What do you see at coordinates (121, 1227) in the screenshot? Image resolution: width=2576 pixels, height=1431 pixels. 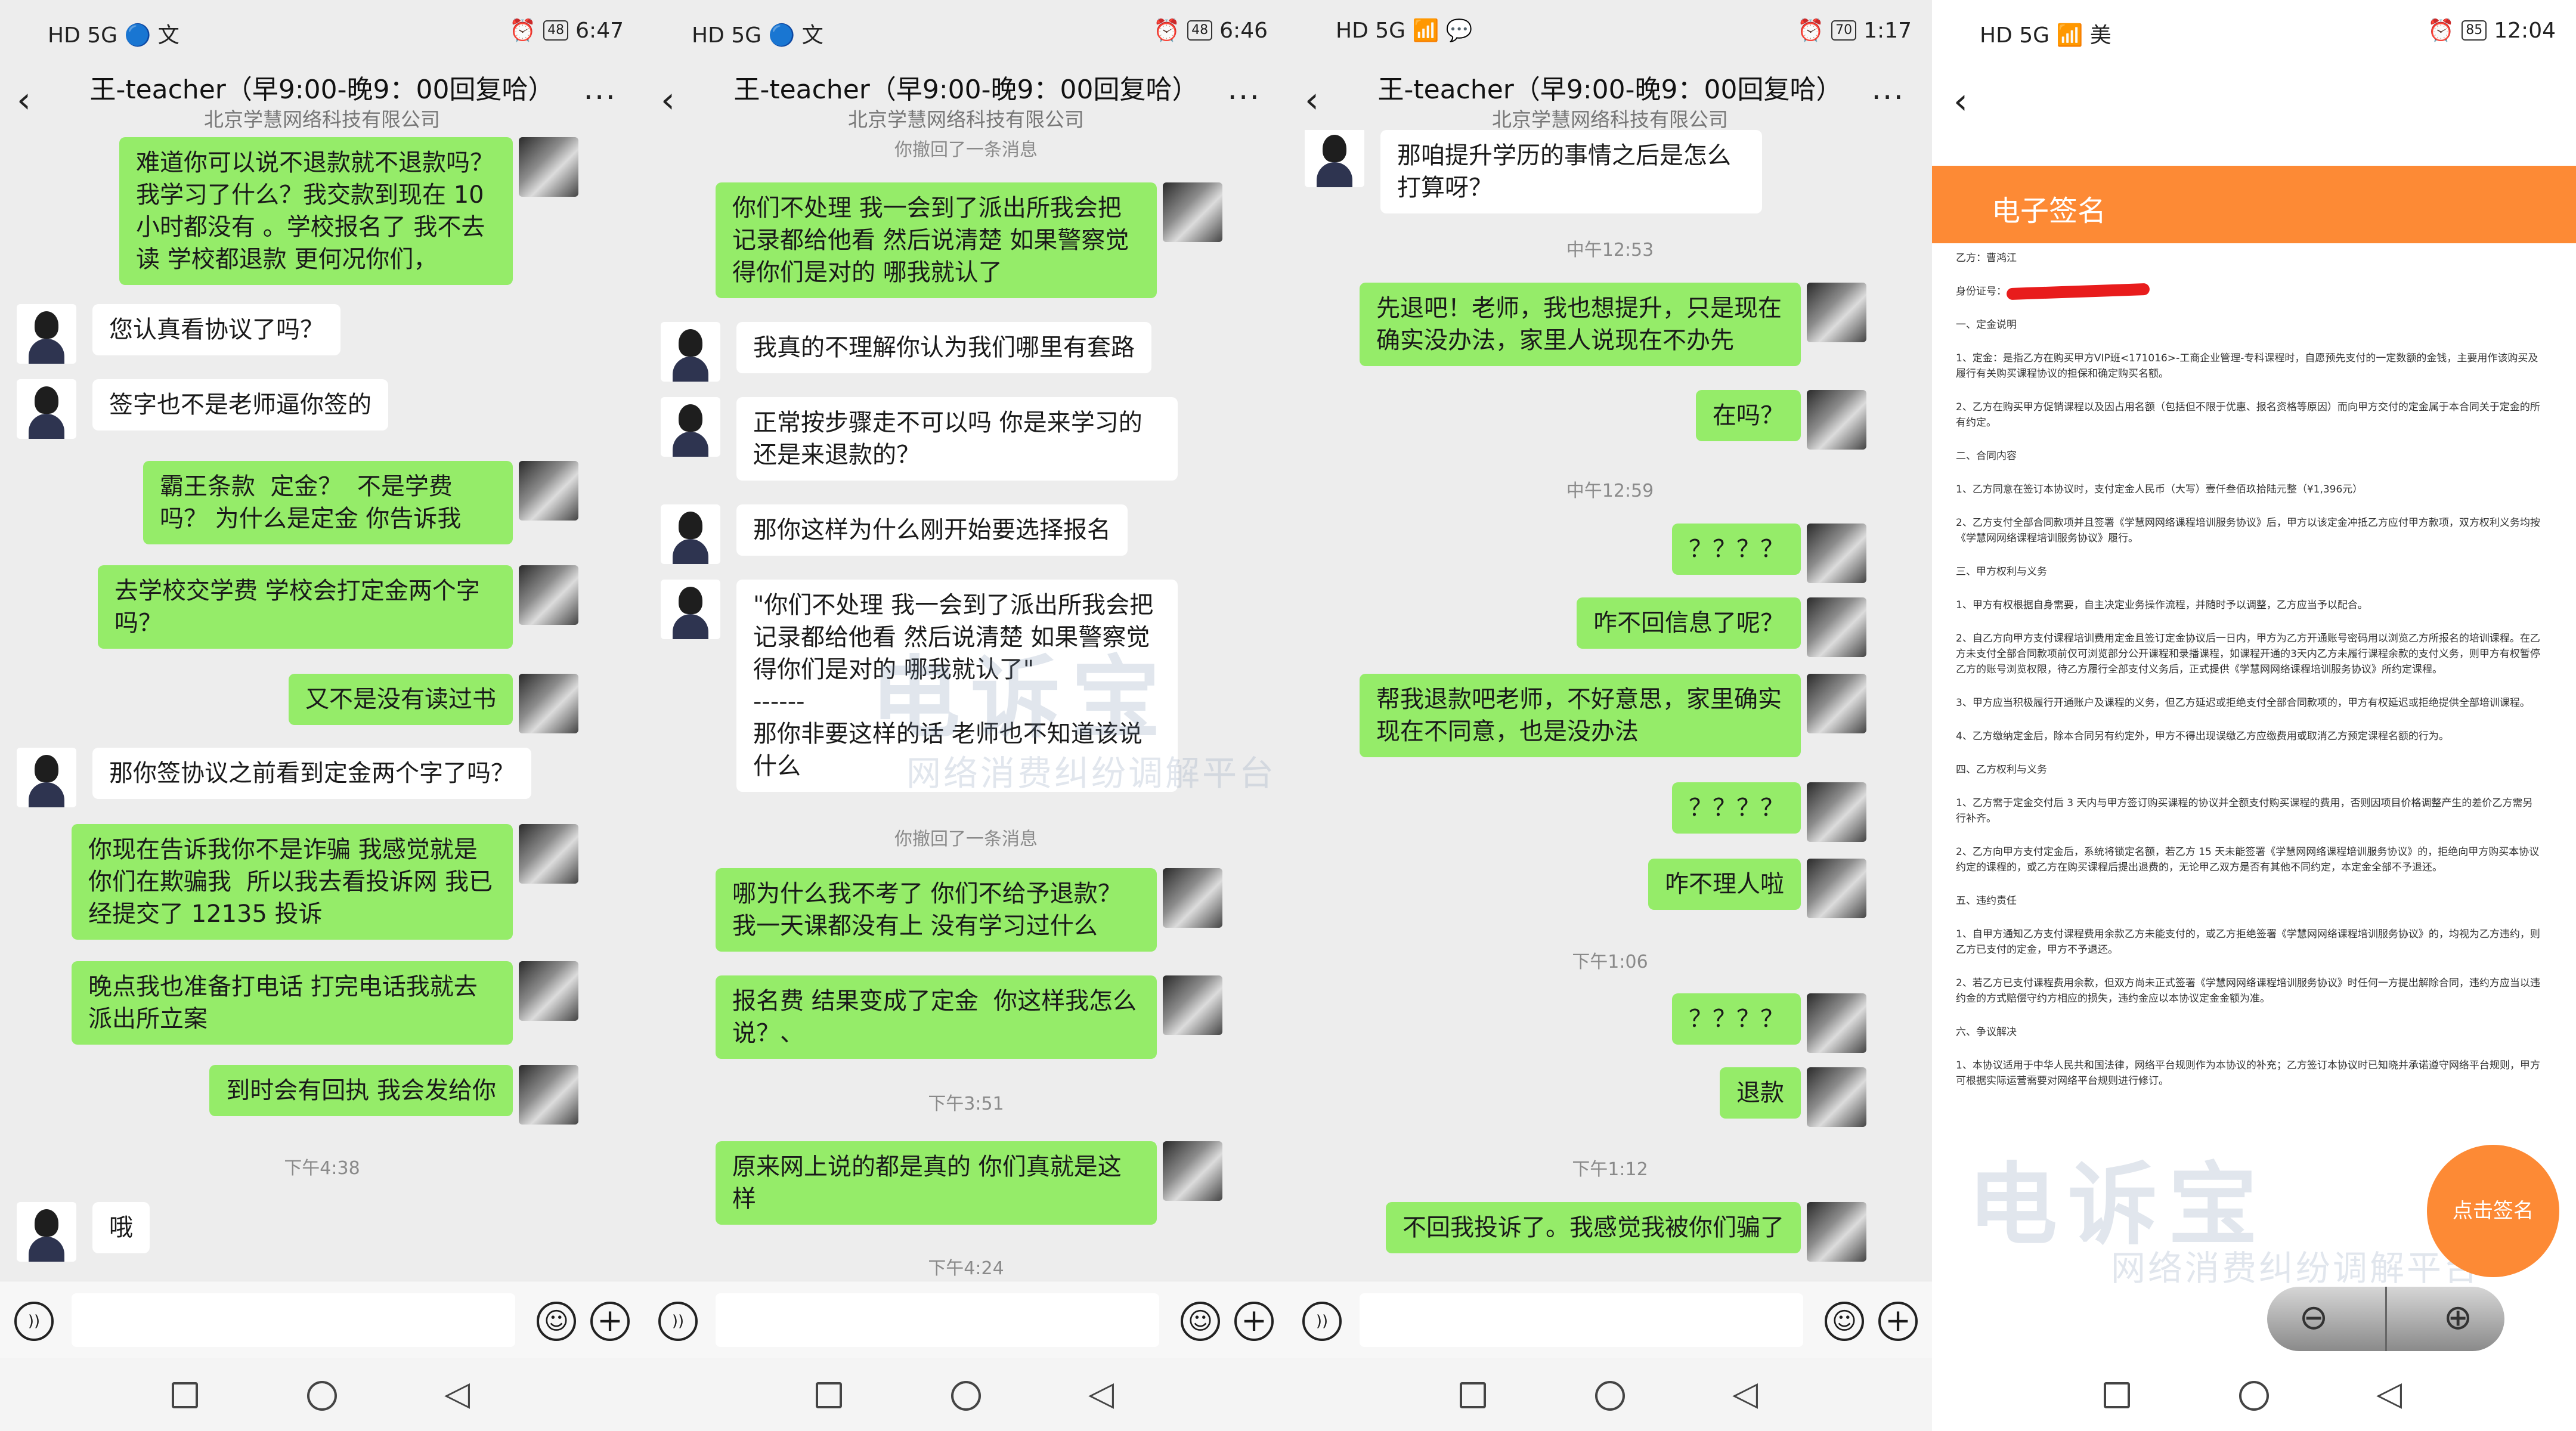 I see `message-bubble-received: 哦` at bounding box center [121, 1227].